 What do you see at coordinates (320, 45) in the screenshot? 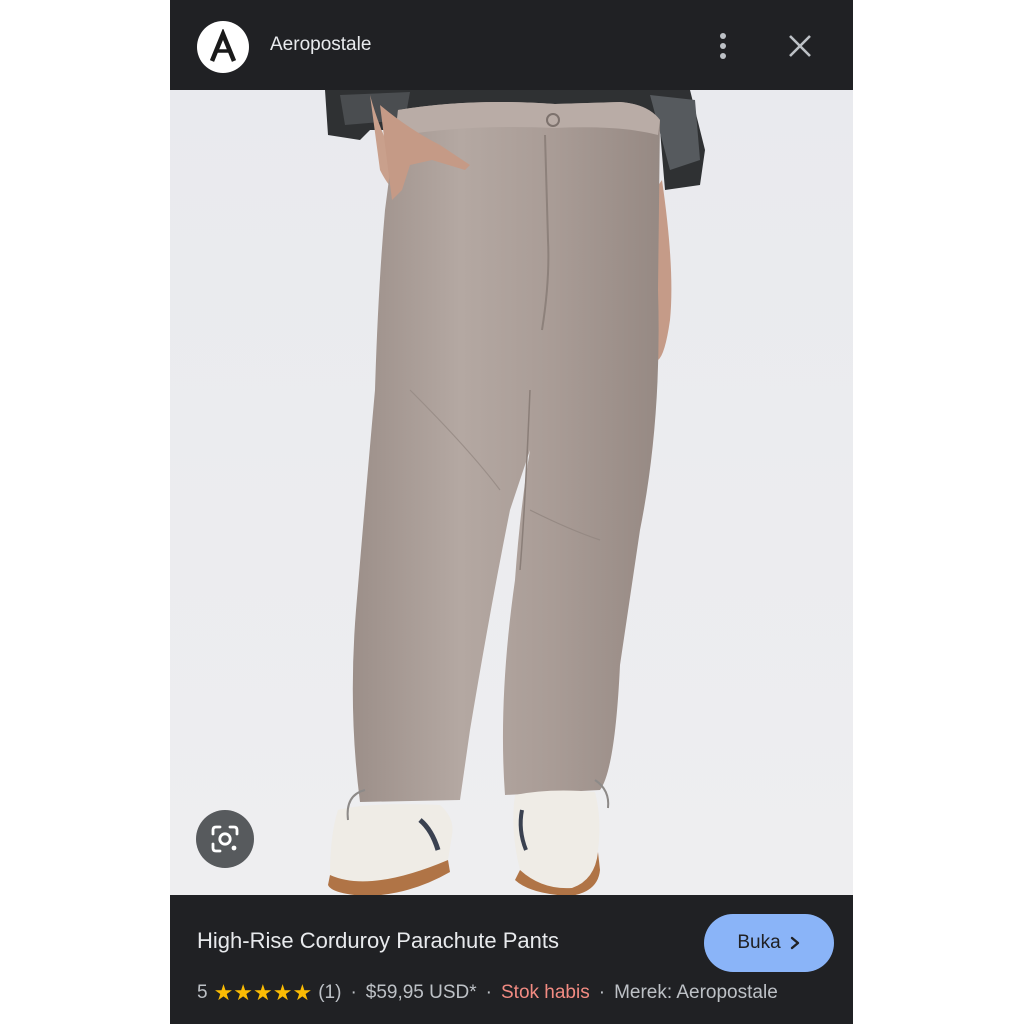
I see `brand-name: Aeropostale` at bounding box center [320, 45].